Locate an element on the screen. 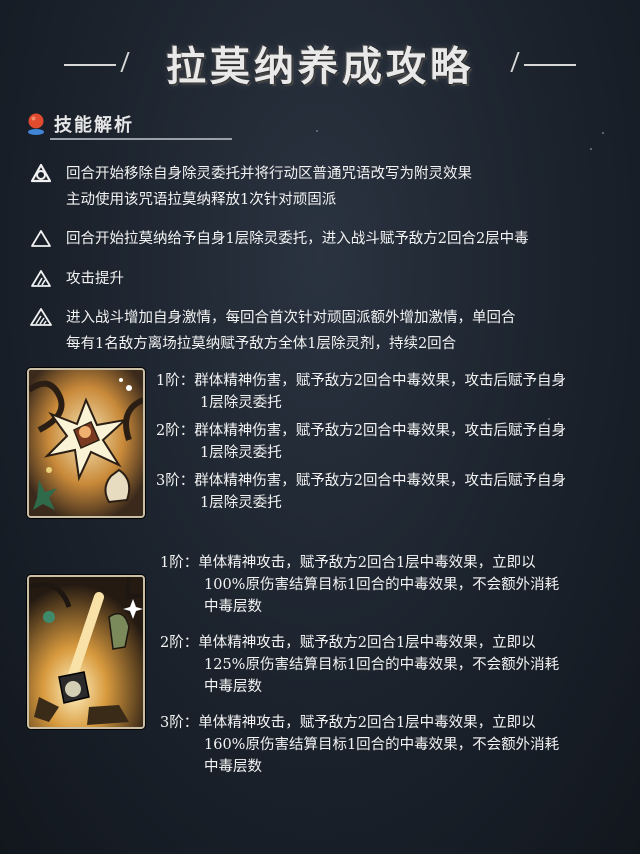  page-title: 拉莫纳养成攻略 is located at coordinates (320, 67).